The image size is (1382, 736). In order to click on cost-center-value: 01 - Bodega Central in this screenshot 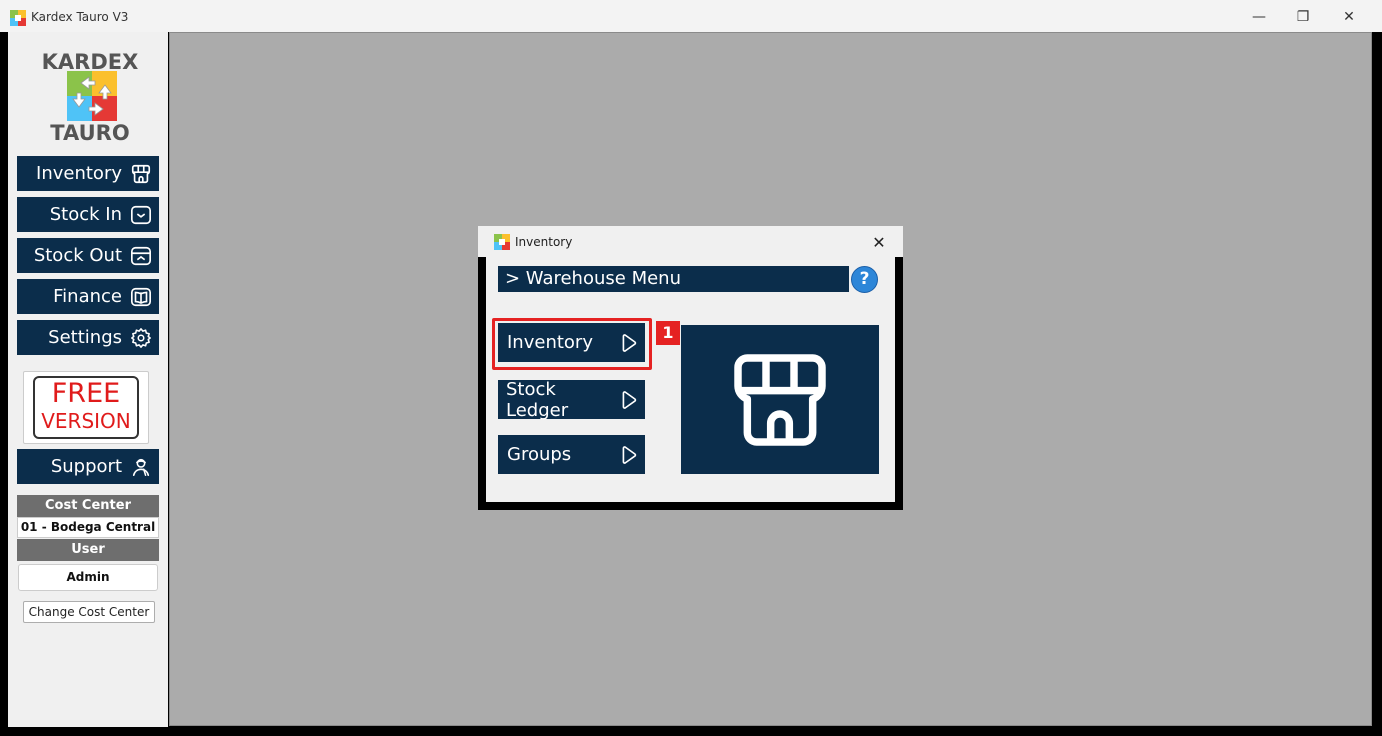, I will do `click(88, 527)`.